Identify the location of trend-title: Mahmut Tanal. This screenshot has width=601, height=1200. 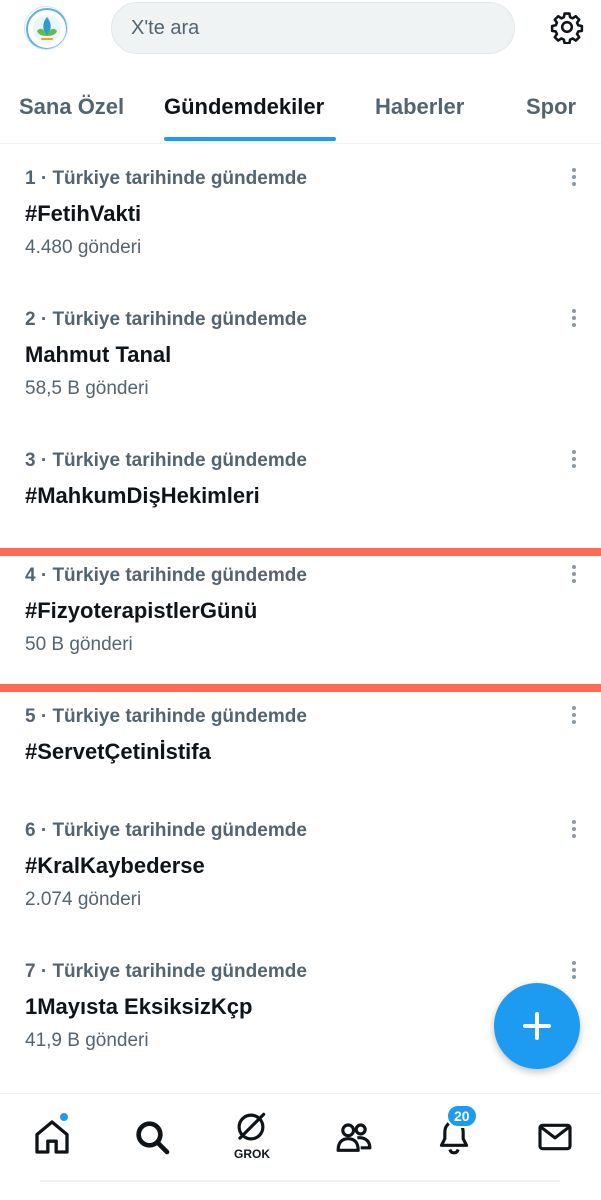
(98, 354).